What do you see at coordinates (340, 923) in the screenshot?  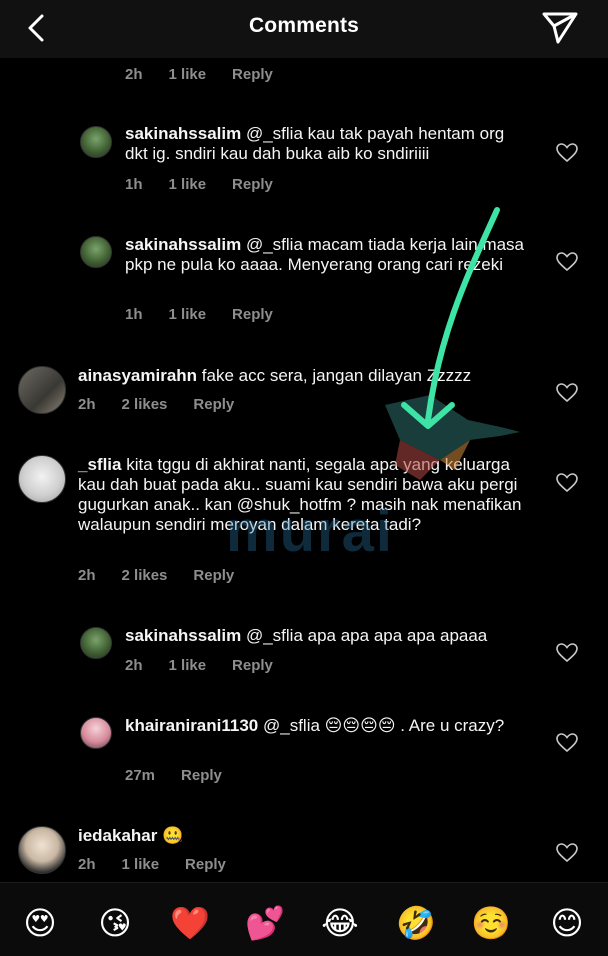 I see `tears-of-joy-emoji: 😂` at bounding box center [340, 923].